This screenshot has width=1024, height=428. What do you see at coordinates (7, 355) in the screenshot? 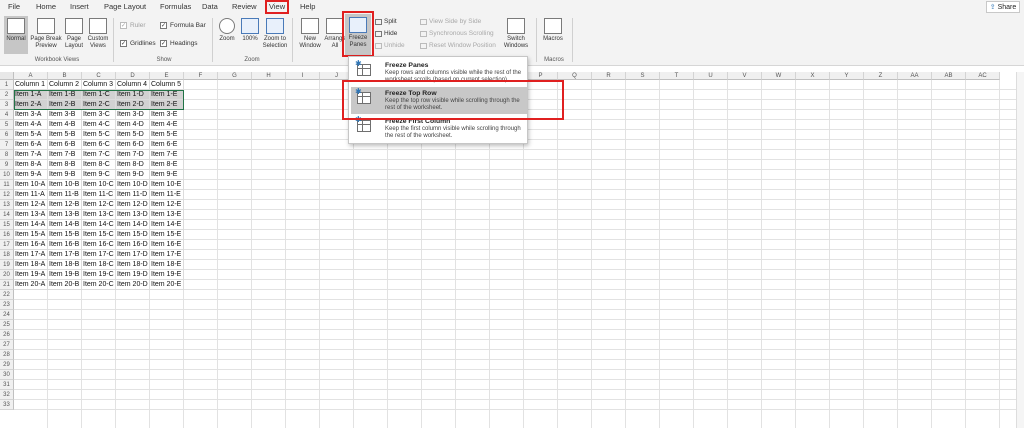
I see `row-header: 28` at bounding box center [7, 355].